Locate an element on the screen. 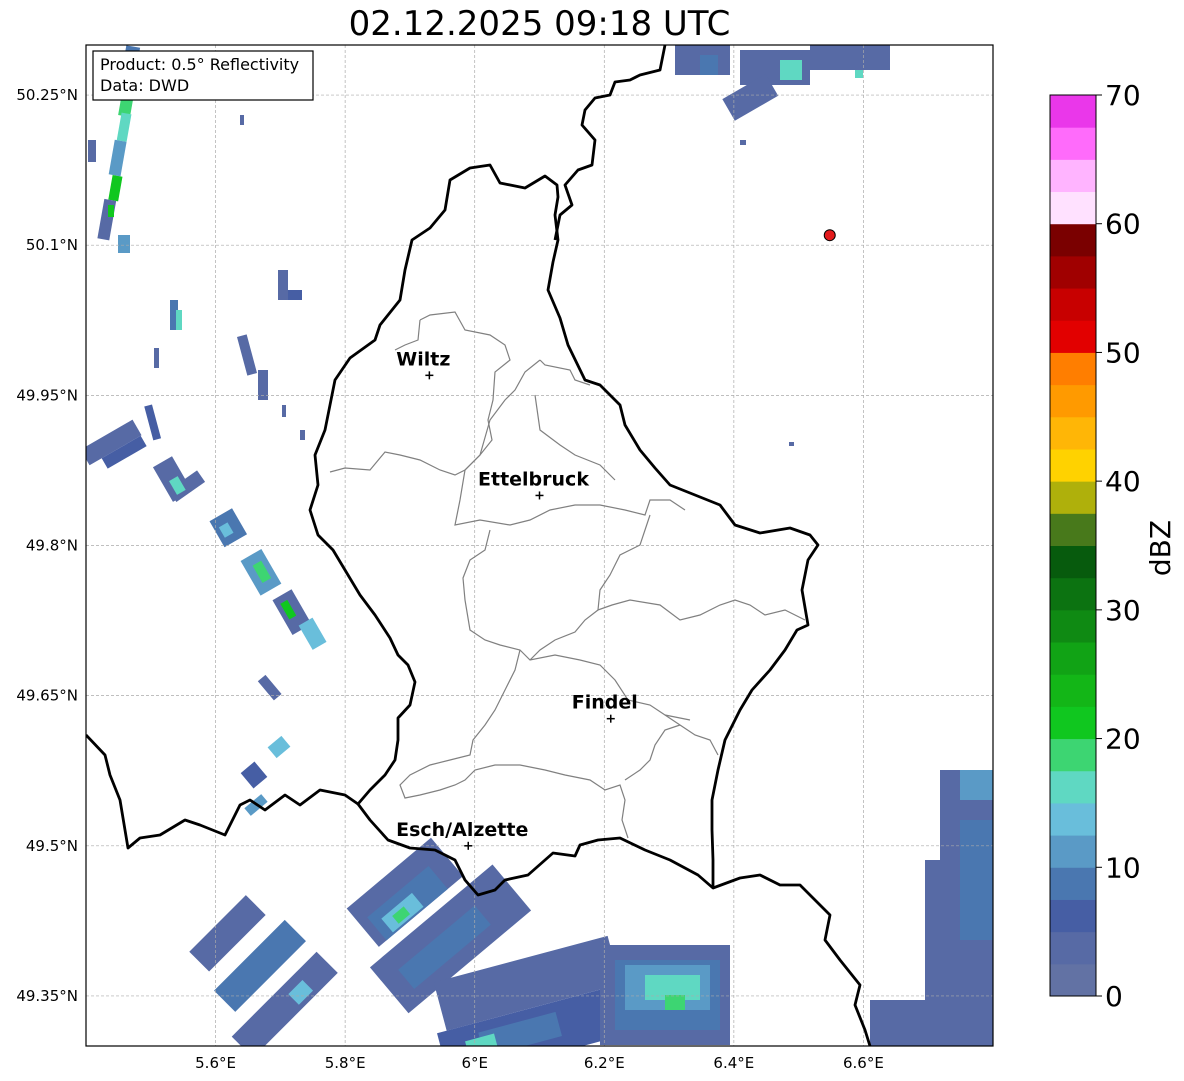 The image size is (1184, 1081). lon-tick-label: 5.6°E is located at coordinates (215, 1063).